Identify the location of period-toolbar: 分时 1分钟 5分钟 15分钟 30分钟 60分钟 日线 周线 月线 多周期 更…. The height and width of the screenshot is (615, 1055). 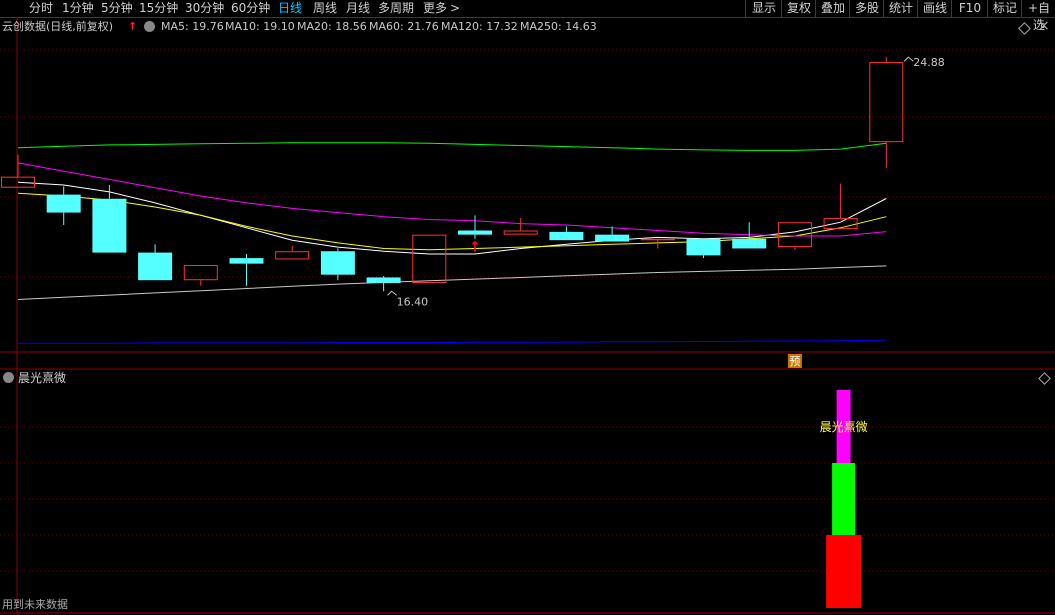
(527, 16).